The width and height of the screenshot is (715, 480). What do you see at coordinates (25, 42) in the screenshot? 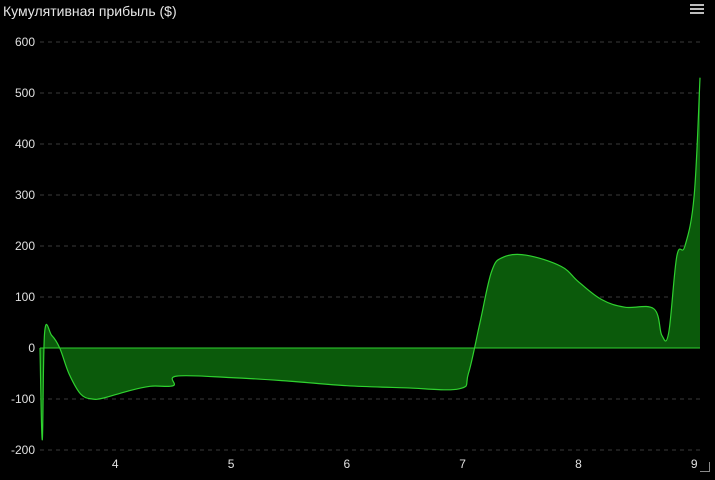
I see `y-tick-label: 600` at bounding box center [25, 42].